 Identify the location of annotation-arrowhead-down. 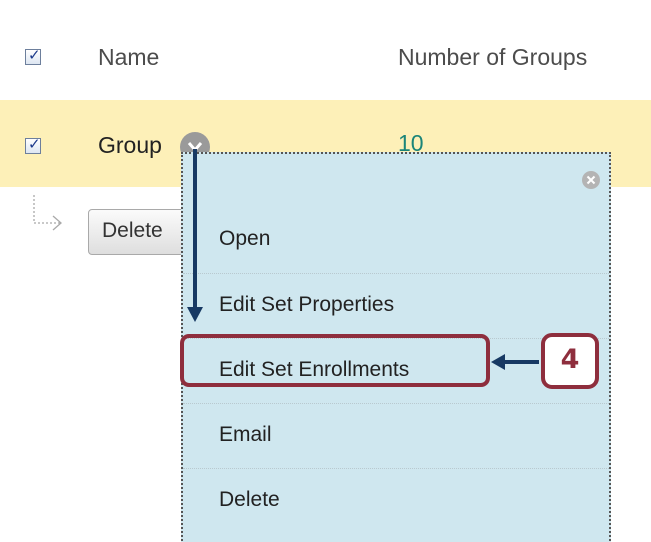
(195, 314).